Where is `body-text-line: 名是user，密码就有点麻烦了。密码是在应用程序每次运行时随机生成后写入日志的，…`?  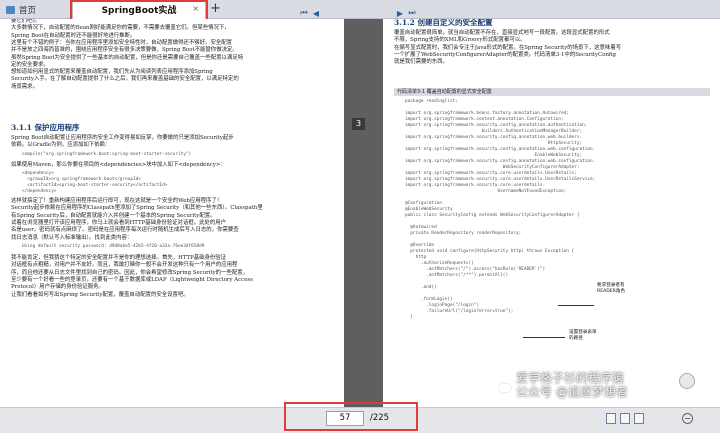 body-text-line: 名是user，密码就有点麻烦了。密码是在应用程序每次运行时随机生成后写入日志的，… is located at coordinates (125, 230).